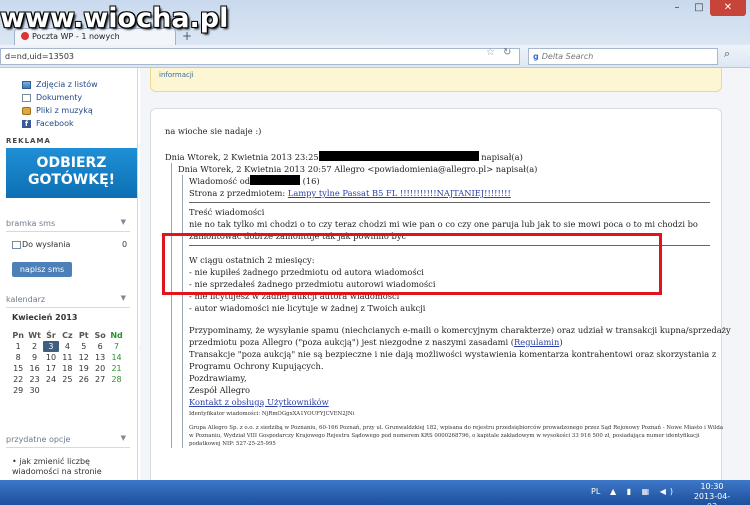  I want to click on calendar-day: 25, so click(67, 379).